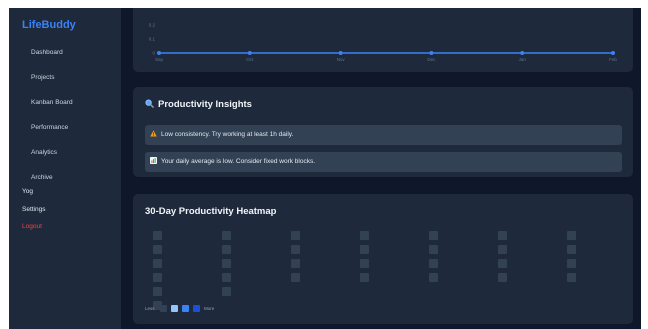 This screenshot has height=329, width=648. What do you see at coordinates (431, 59) in the screenshot?
I see `x-tick-label: Dec` at bounding box center [431, 59].